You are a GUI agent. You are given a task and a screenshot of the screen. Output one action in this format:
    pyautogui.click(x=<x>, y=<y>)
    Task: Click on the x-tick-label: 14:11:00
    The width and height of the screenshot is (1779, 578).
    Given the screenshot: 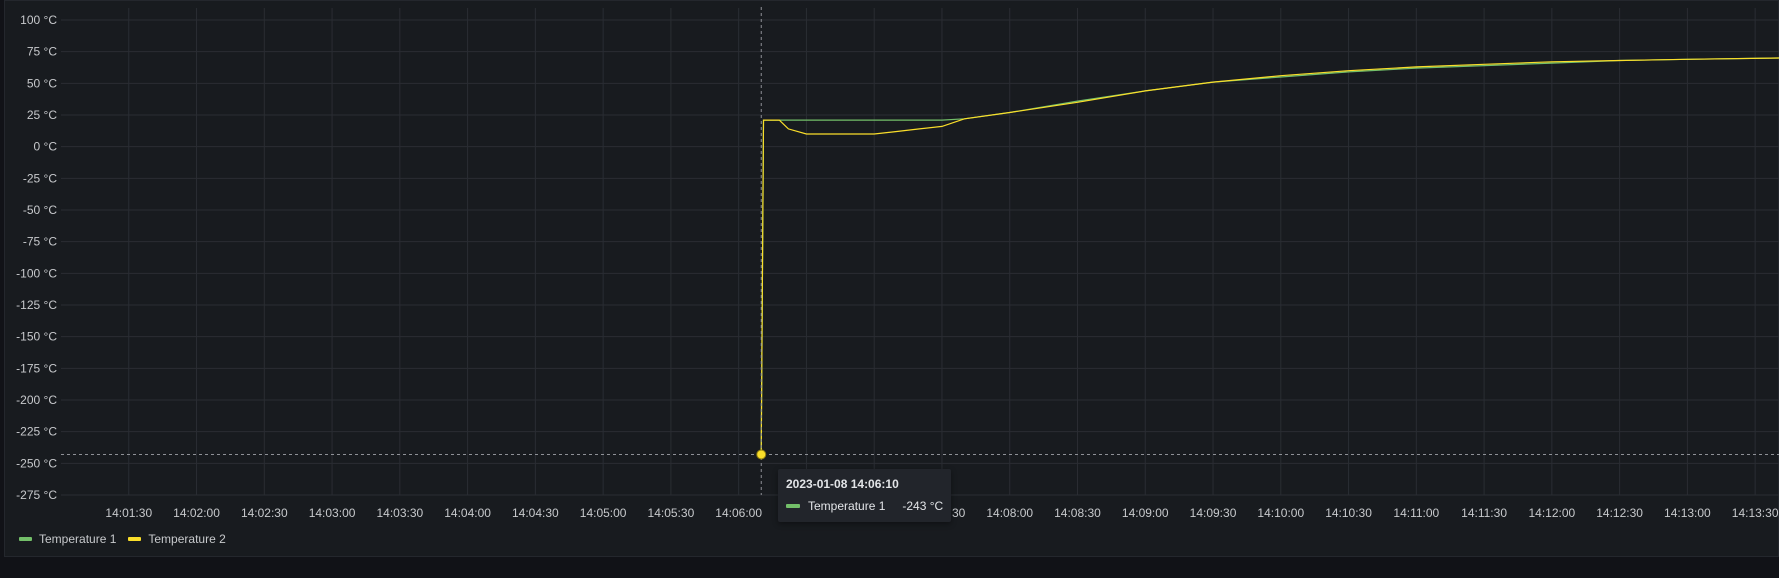 What is the action you would take?
    pyautogui.click(x=1416, y=513)
    